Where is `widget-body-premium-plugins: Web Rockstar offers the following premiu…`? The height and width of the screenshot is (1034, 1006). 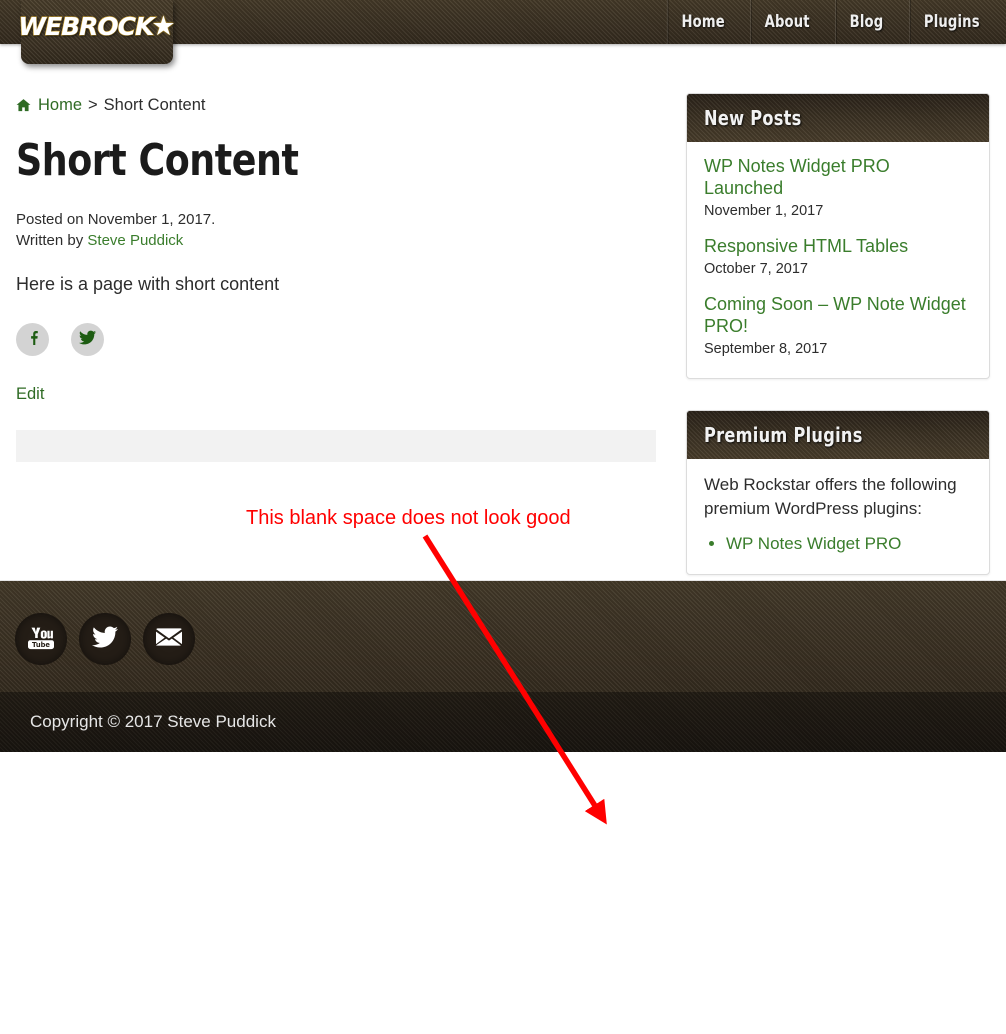
widget-body-premium-plugins: Web Rockstar offers the following premiu… is located at coordinates (838, 516).